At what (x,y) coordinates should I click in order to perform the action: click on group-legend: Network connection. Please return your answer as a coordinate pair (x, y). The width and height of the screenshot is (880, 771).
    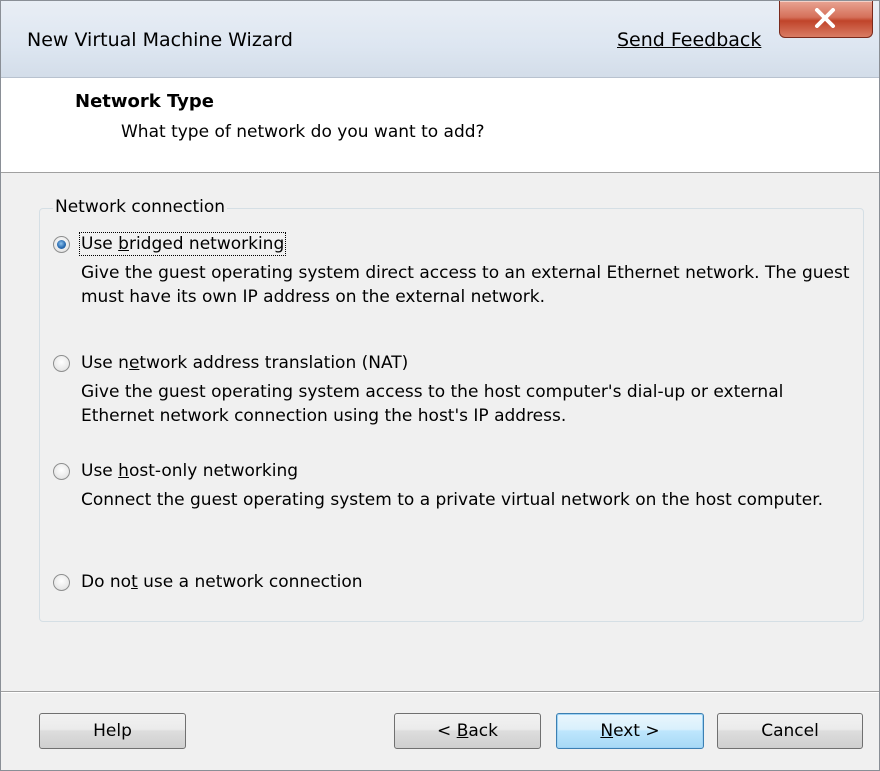
    Looking at the image, I should click on (140, 207).